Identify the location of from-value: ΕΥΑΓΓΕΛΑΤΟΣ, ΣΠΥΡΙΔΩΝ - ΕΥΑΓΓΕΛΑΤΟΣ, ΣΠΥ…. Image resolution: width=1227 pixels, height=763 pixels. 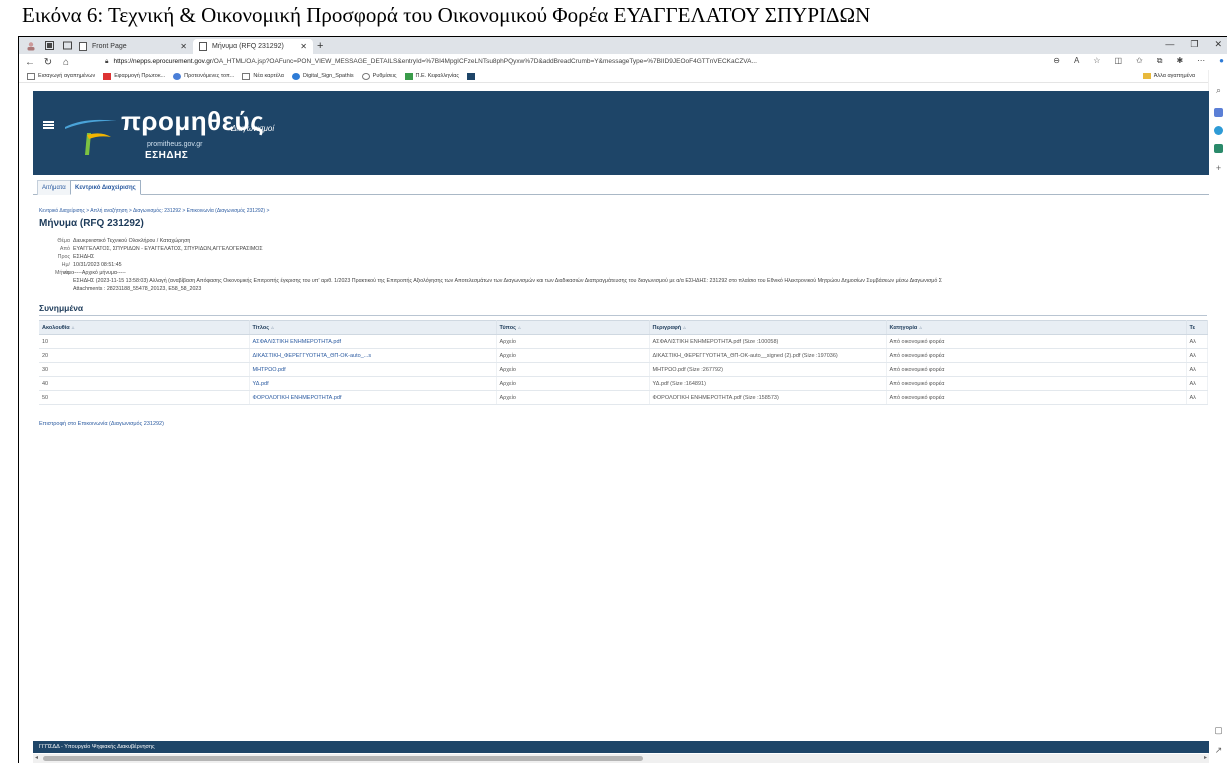
(168, 249).